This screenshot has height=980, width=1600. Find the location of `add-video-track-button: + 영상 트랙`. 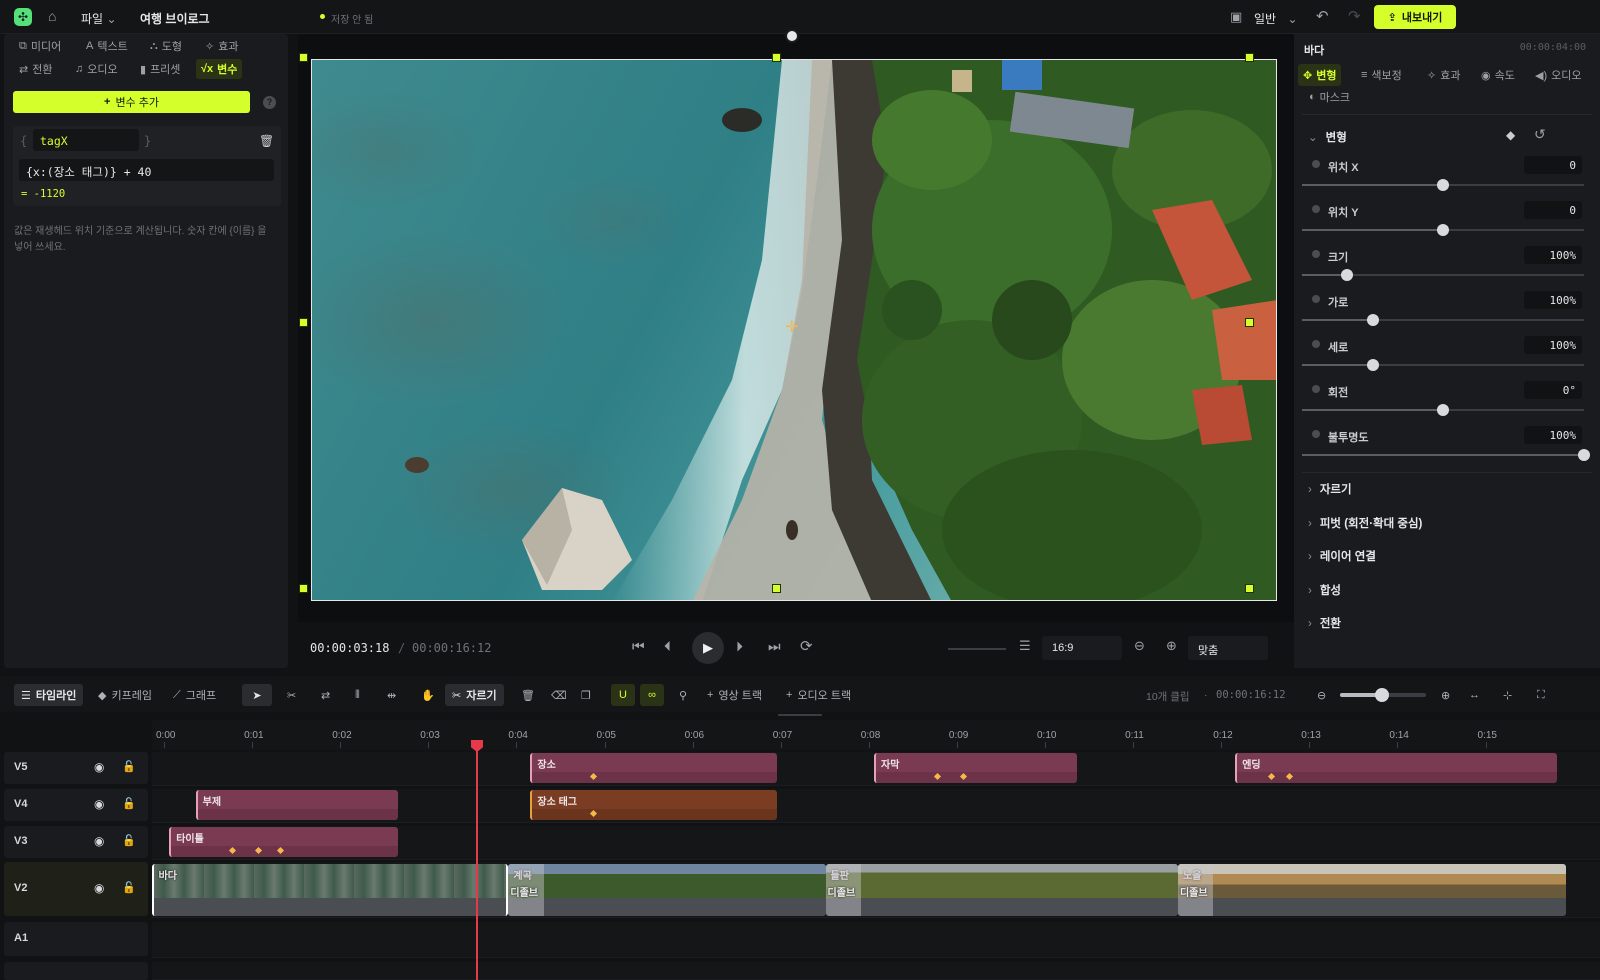

add-video-track-button: + 영상 트랙 is located at coordinates (734, 695).